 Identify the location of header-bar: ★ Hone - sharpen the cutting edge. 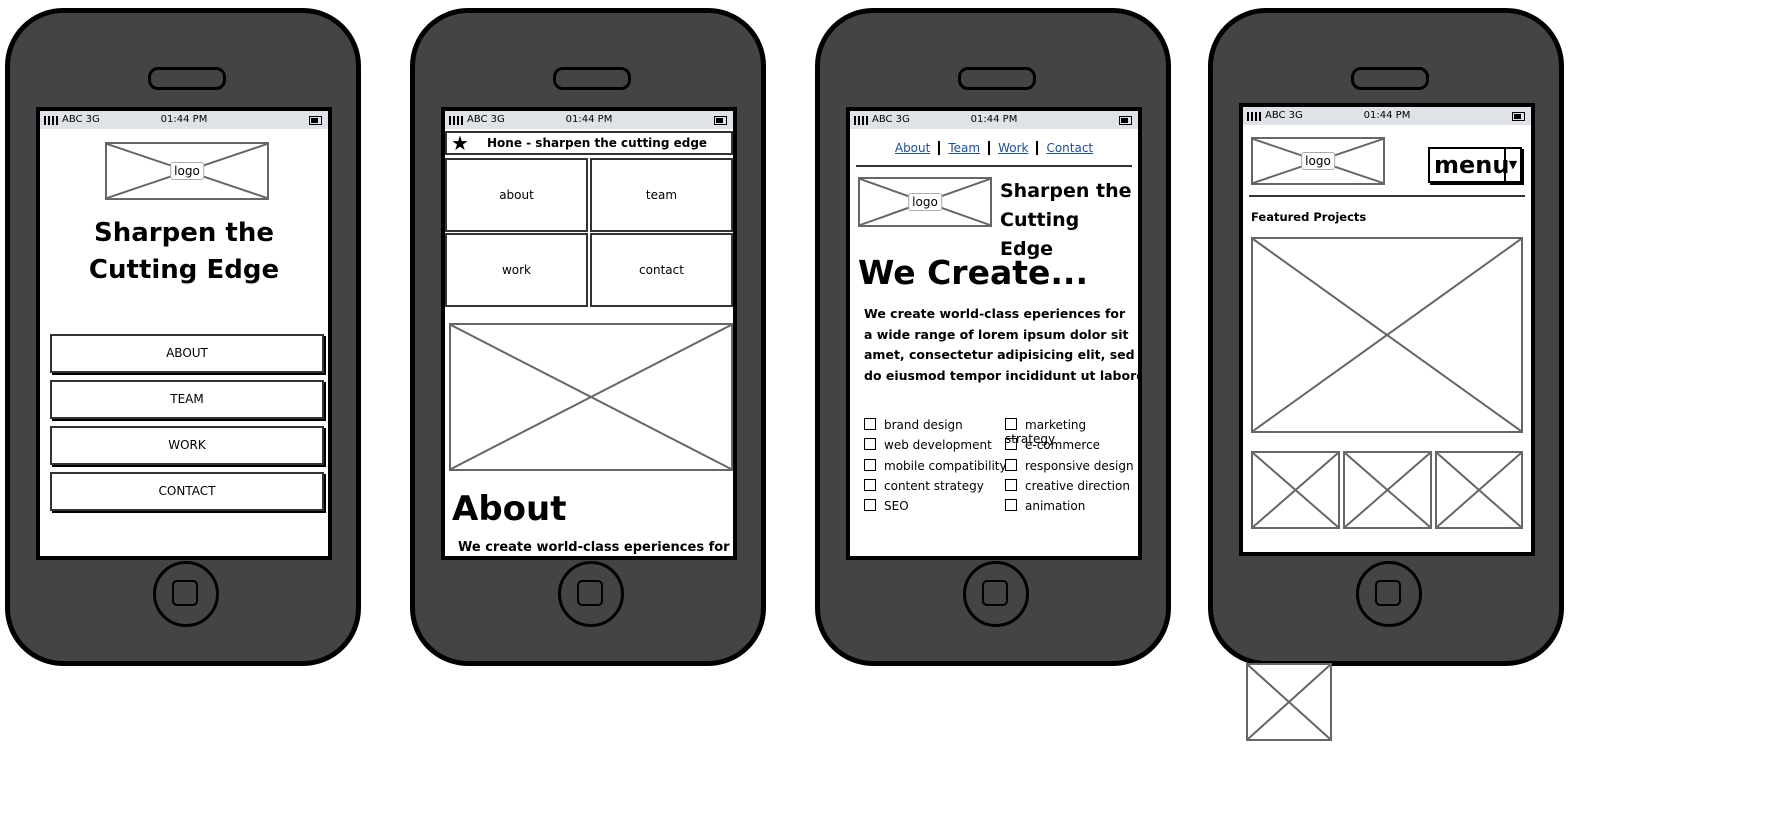
(589, 143).